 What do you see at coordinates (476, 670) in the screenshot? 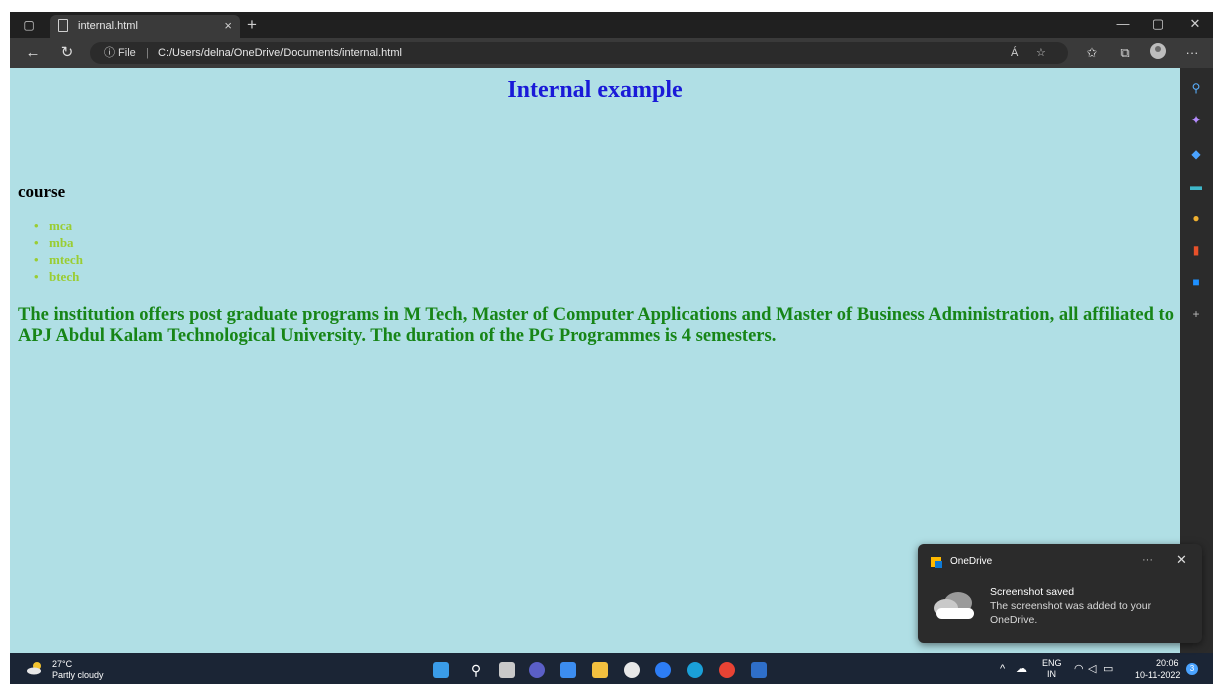
I see `taskbar-search-icon: ⚲` at bounding box center [476, 670].